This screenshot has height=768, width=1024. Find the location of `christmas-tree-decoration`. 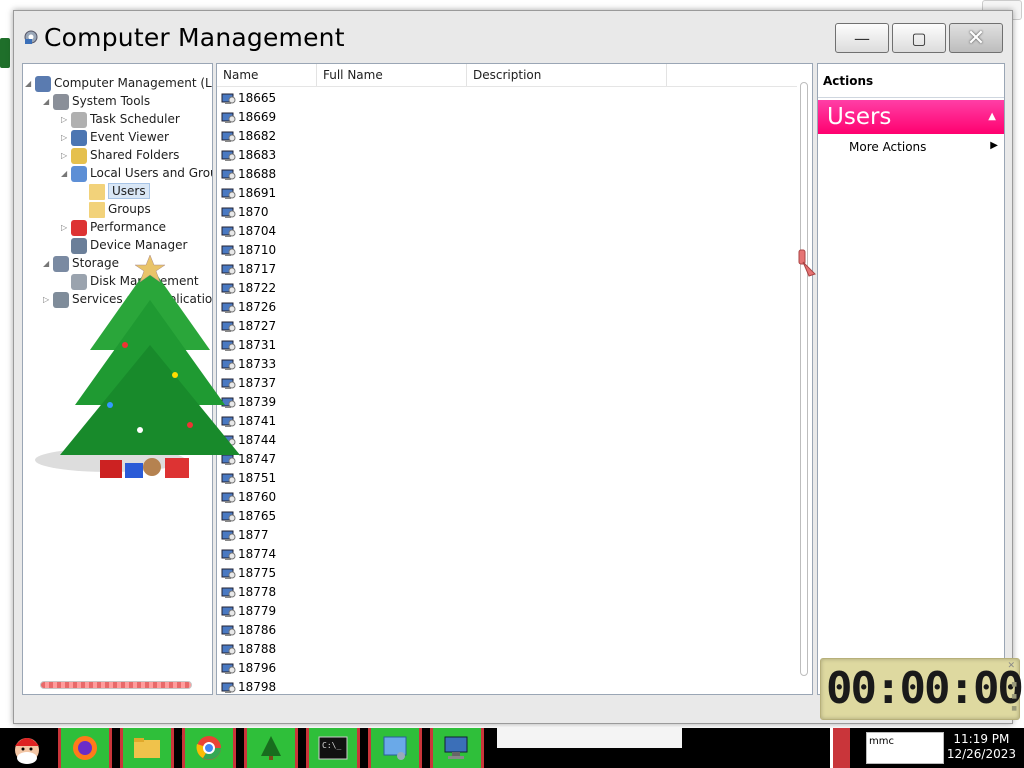

christmas-tree-decoration is located at coordinates (137, 366).